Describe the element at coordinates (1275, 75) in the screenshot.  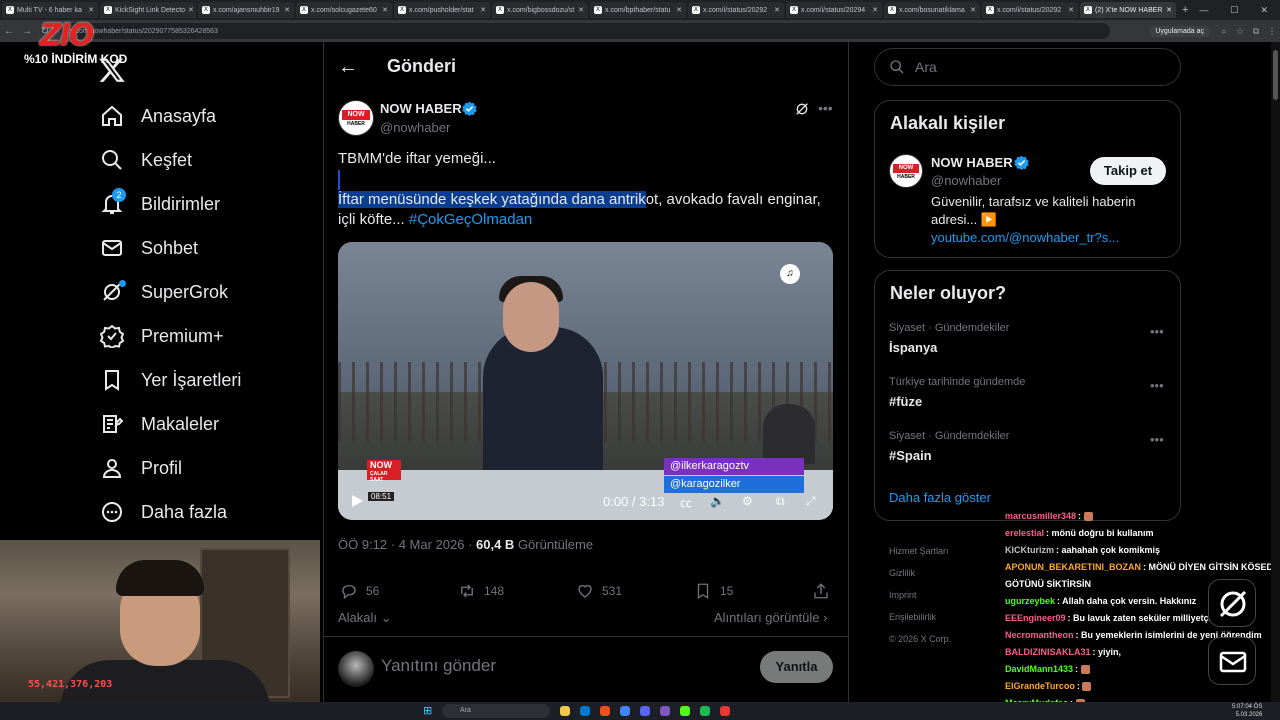
I see `scrollbar-thumb` at that location.